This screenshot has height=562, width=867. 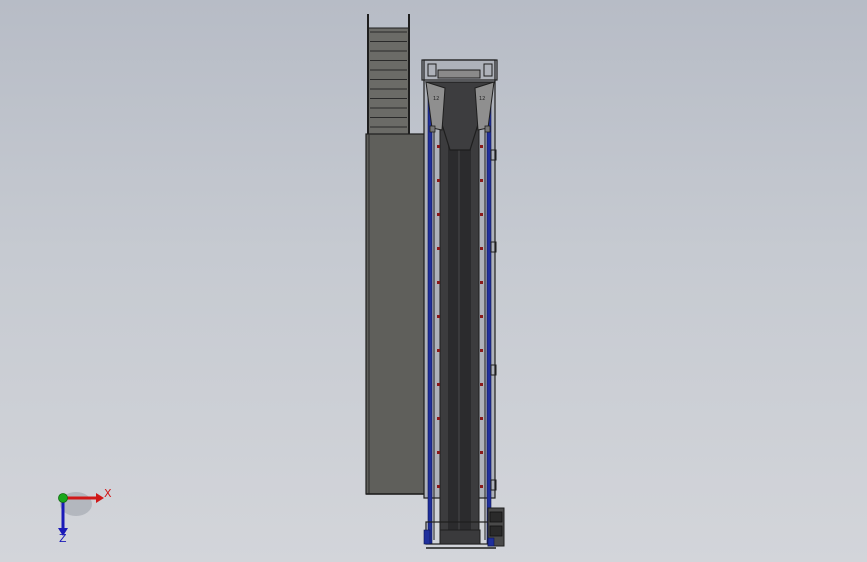 I want to click on x-axis-label: X, so click(x=108, y=493).